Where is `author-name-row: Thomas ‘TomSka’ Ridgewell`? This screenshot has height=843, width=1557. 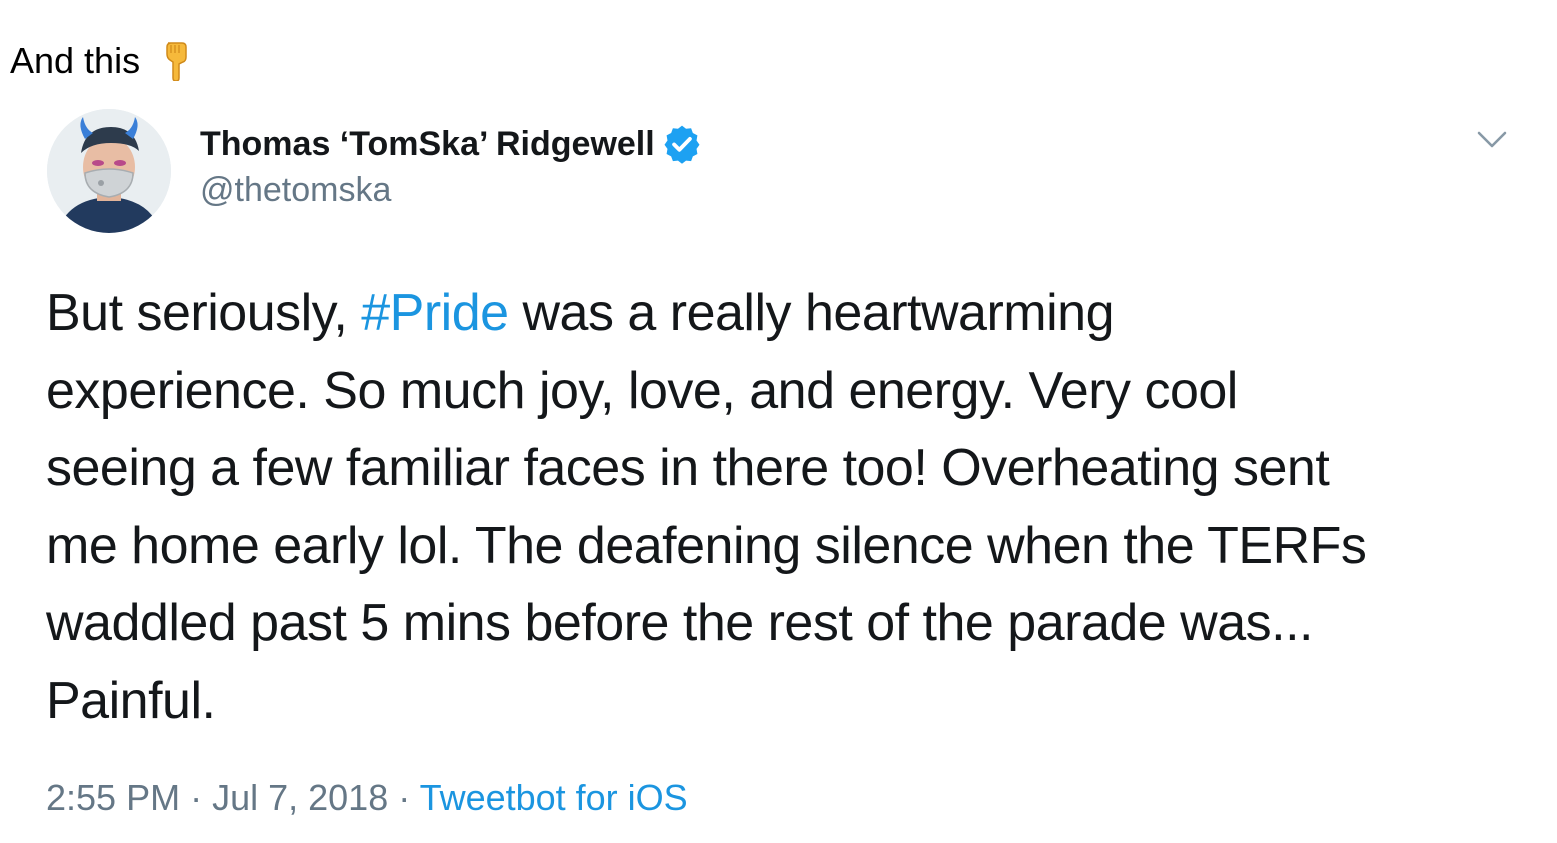 author-name-row: Thomas ‘TomSka’ Ridgewell is located at coordinates (451, 144).